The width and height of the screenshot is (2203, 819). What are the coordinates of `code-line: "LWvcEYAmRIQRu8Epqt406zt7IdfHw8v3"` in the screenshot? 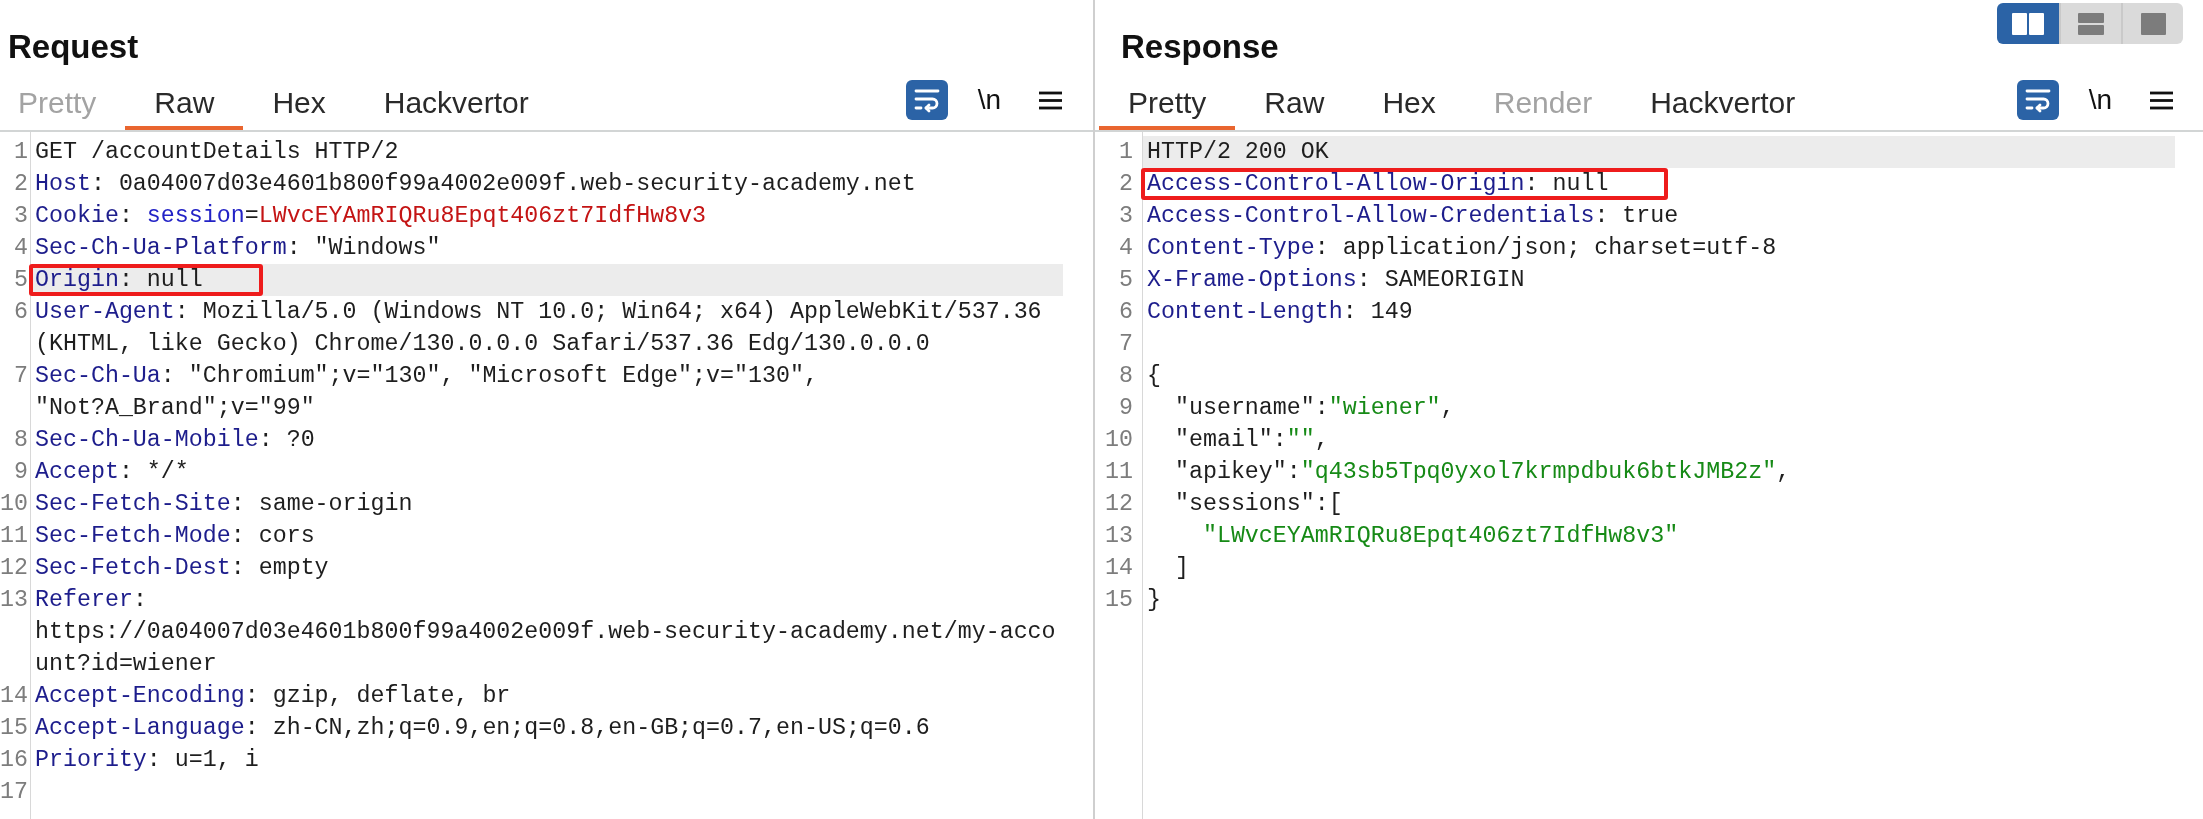 It's located at (1440, 536).